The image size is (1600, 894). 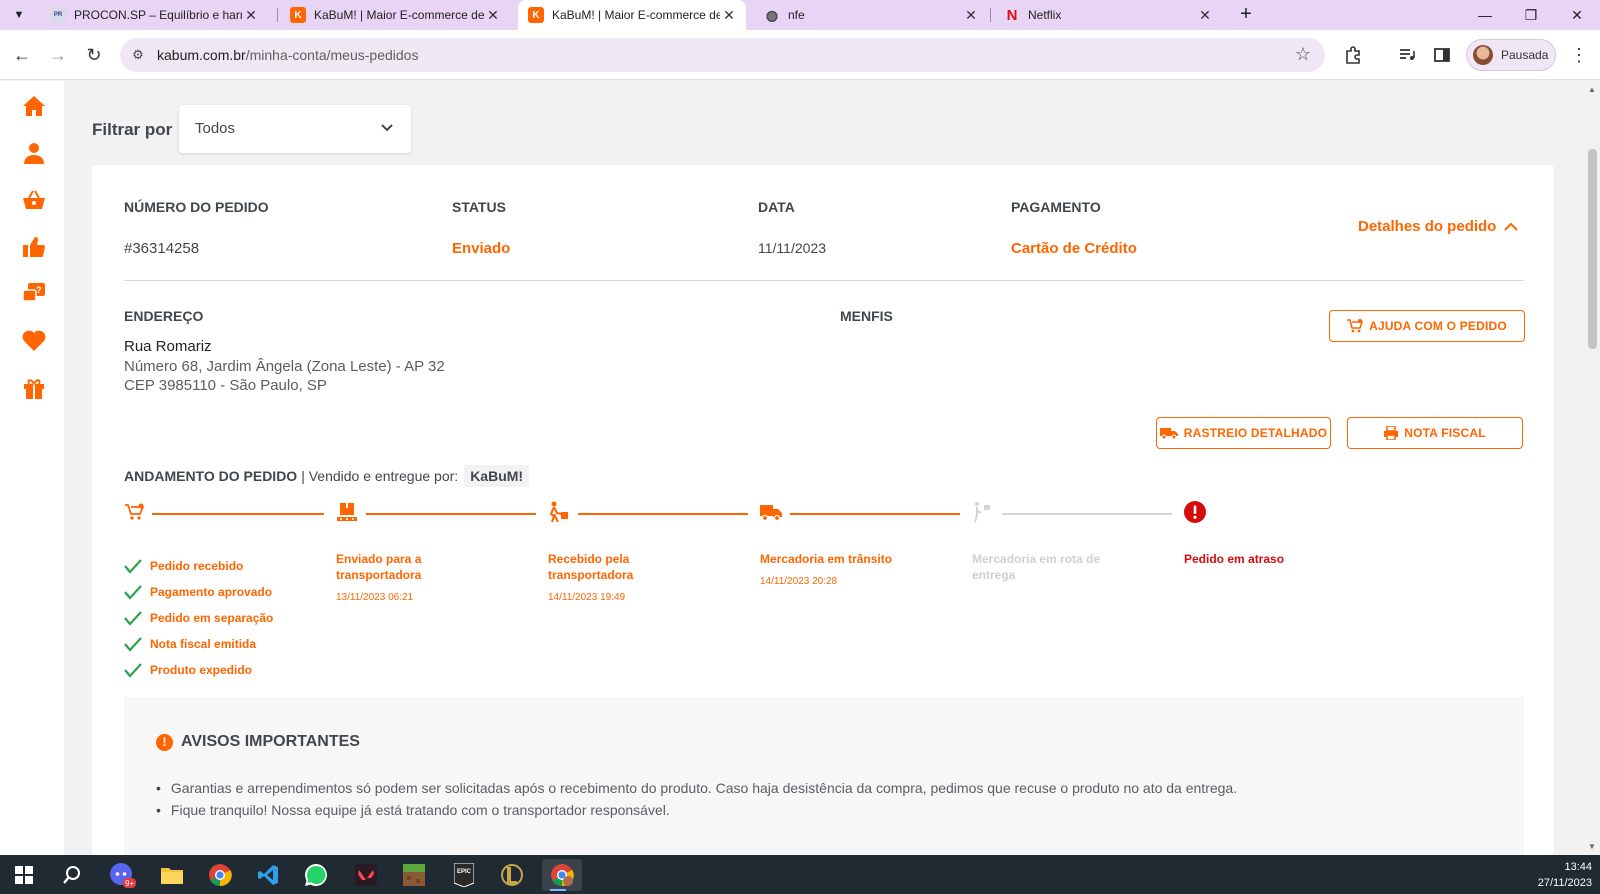 I want to click on delivery-route-icon, so click(x=983, y=512).